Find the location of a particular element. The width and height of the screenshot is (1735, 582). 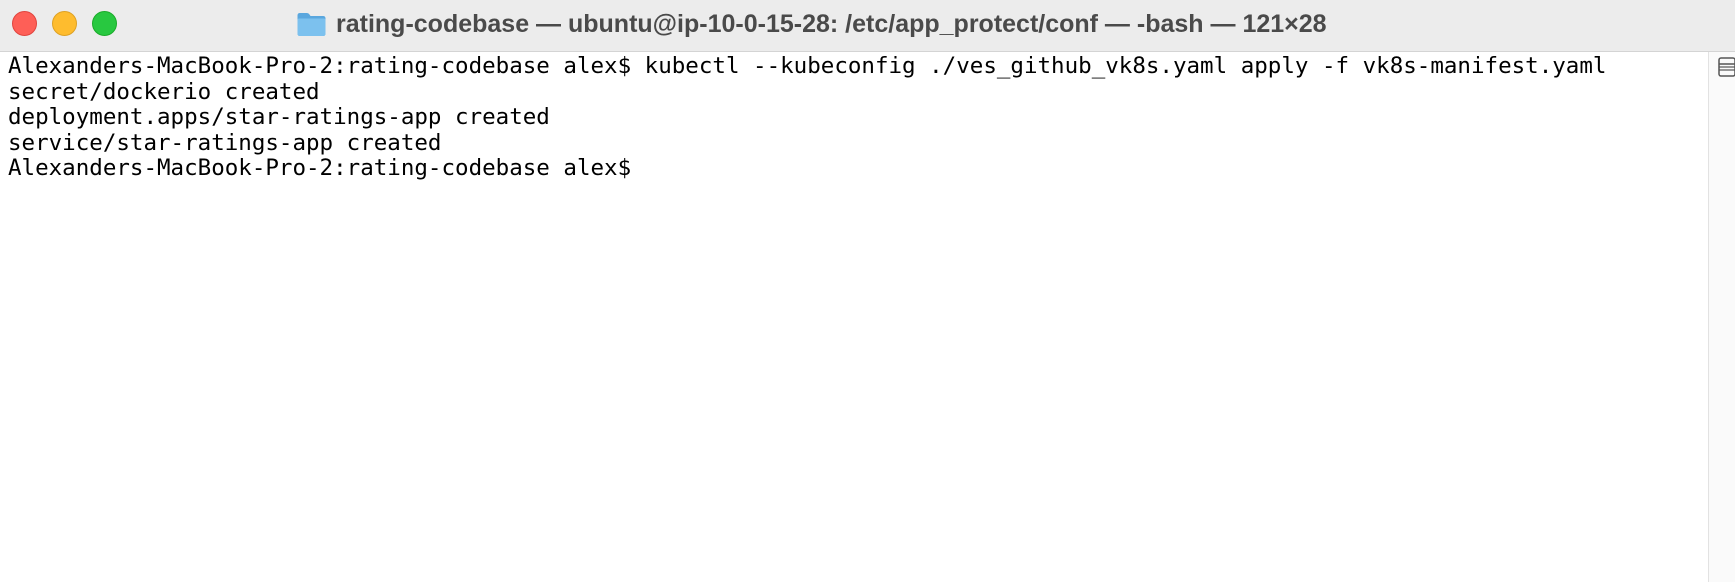

minimize-button is located at coordinates (64, 23).